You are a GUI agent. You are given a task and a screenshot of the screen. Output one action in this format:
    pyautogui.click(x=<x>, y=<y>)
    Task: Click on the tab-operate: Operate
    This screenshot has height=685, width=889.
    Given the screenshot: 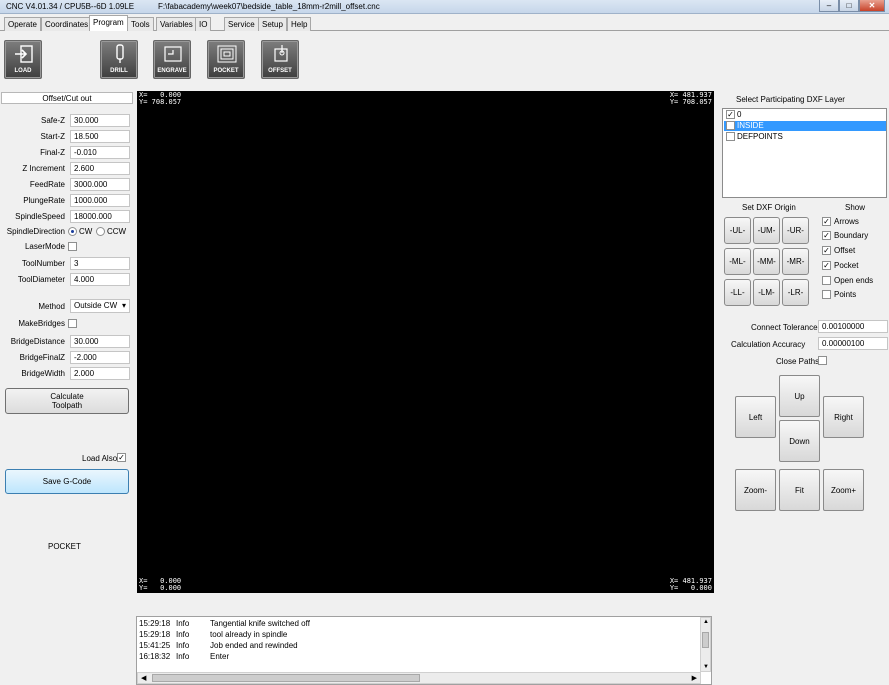 What is the action you would take?
    pyautogui.click(x=22, y=24)
    